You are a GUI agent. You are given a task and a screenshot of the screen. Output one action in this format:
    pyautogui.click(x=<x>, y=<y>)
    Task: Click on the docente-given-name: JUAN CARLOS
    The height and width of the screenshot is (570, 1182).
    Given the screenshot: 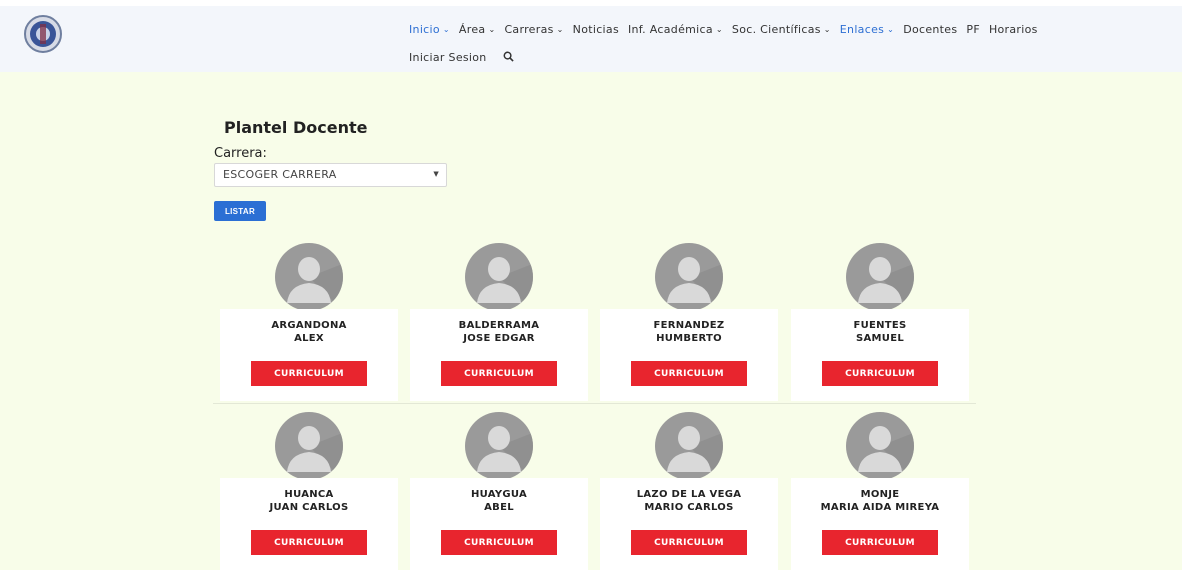 What is the action you would take?
    pyautogui.click(x=309, y=507)
    